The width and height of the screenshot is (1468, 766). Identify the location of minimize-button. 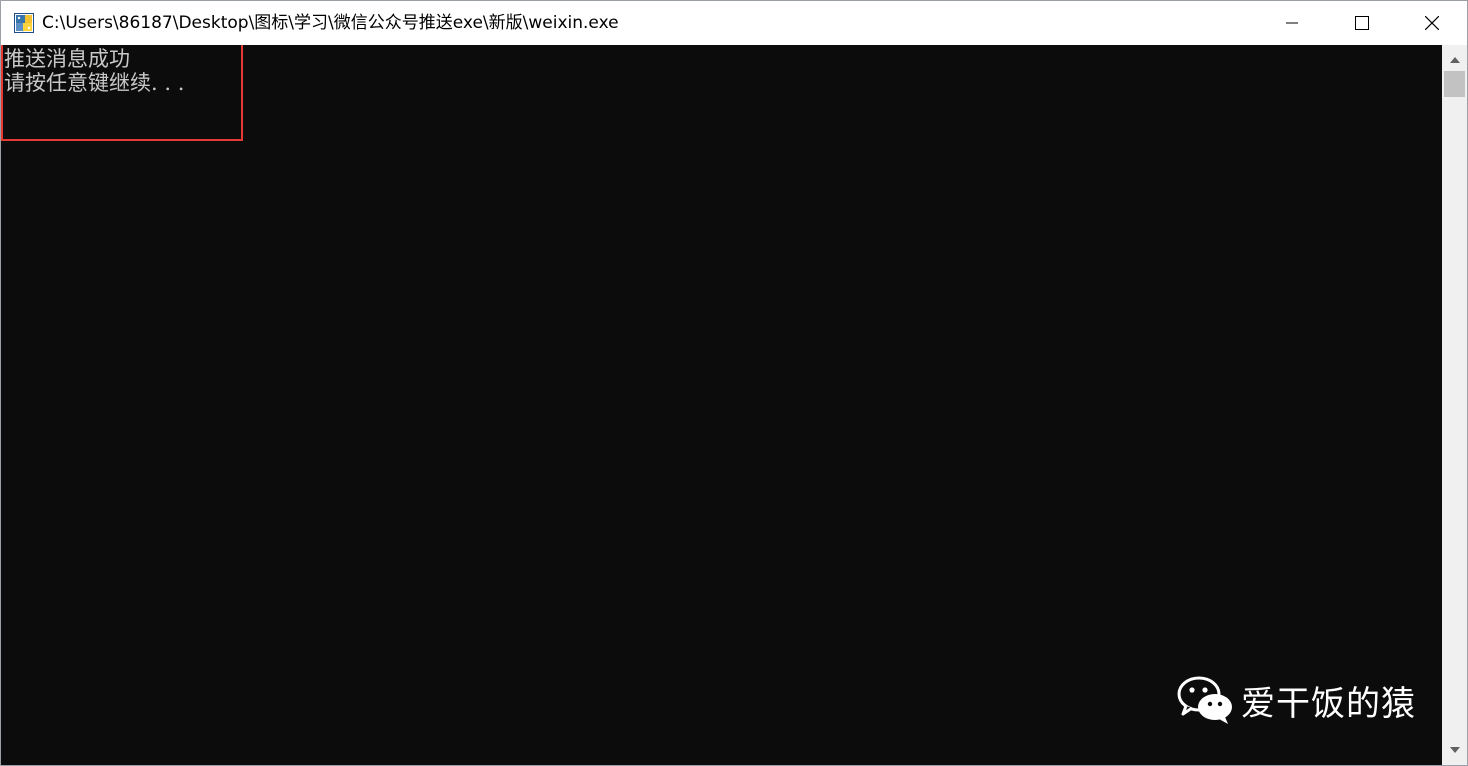
(1292, 23).